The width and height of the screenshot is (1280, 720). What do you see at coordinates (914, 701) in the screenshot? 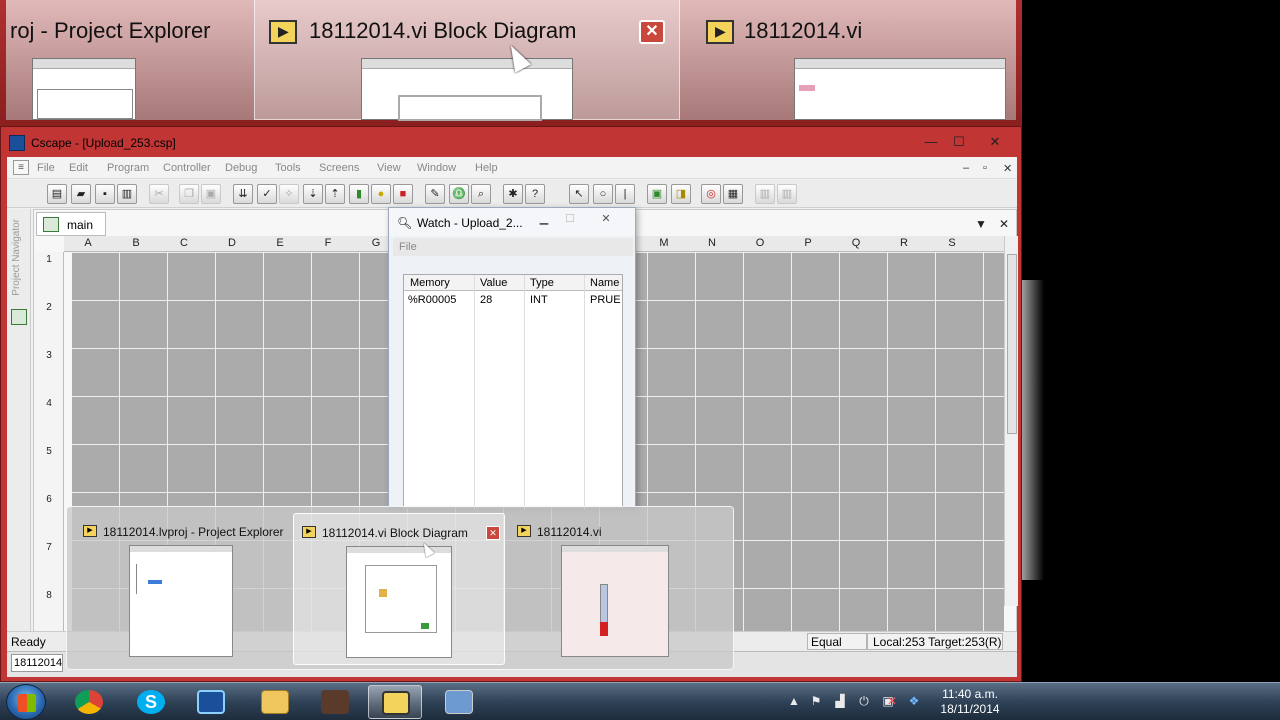
I see `dropbox-icon: ❖` at bounding box center [914, 701].